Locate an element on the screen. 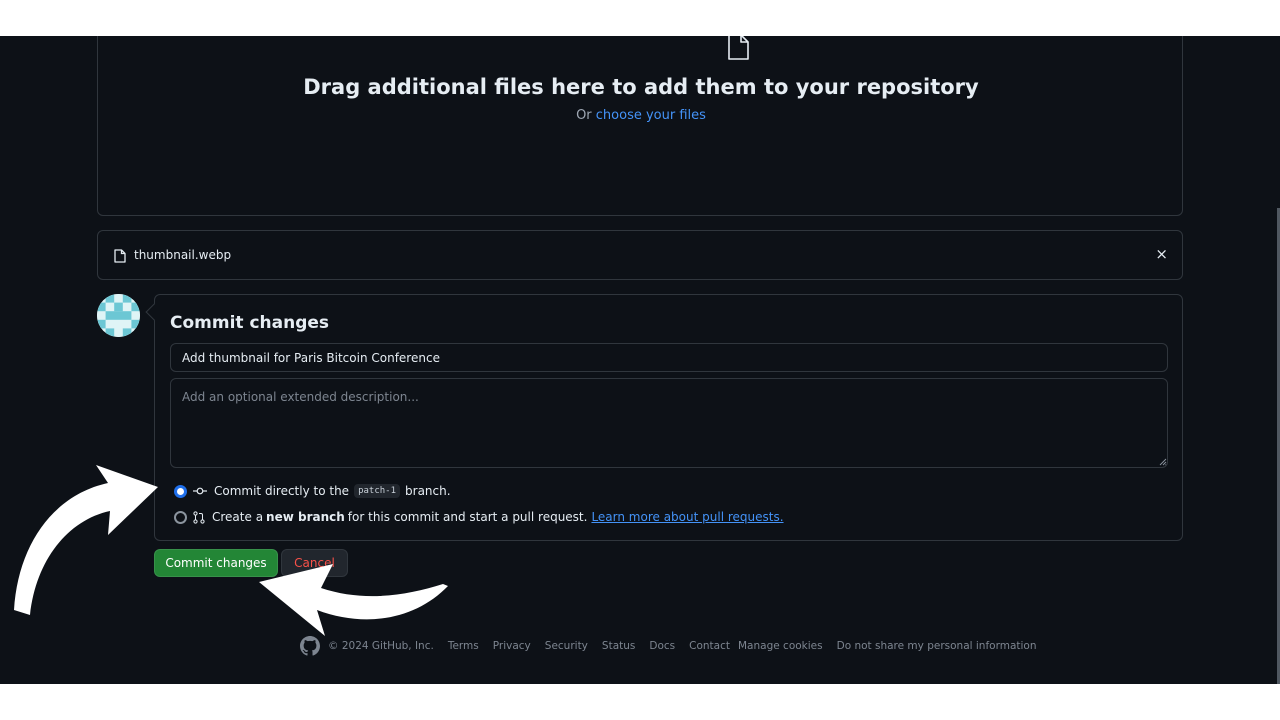 This screenshot has height=720, width=1280. new-branch-bold: new branch is located at coordinates (305, 517).